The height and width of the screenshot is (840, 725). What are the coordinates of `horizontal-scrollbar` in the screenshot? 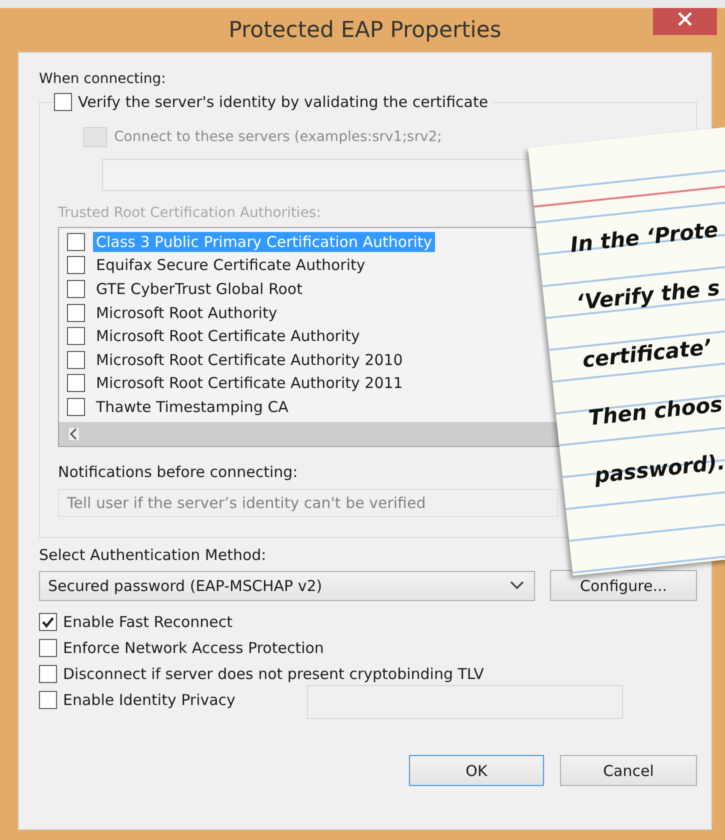 It's located at (309, 434).